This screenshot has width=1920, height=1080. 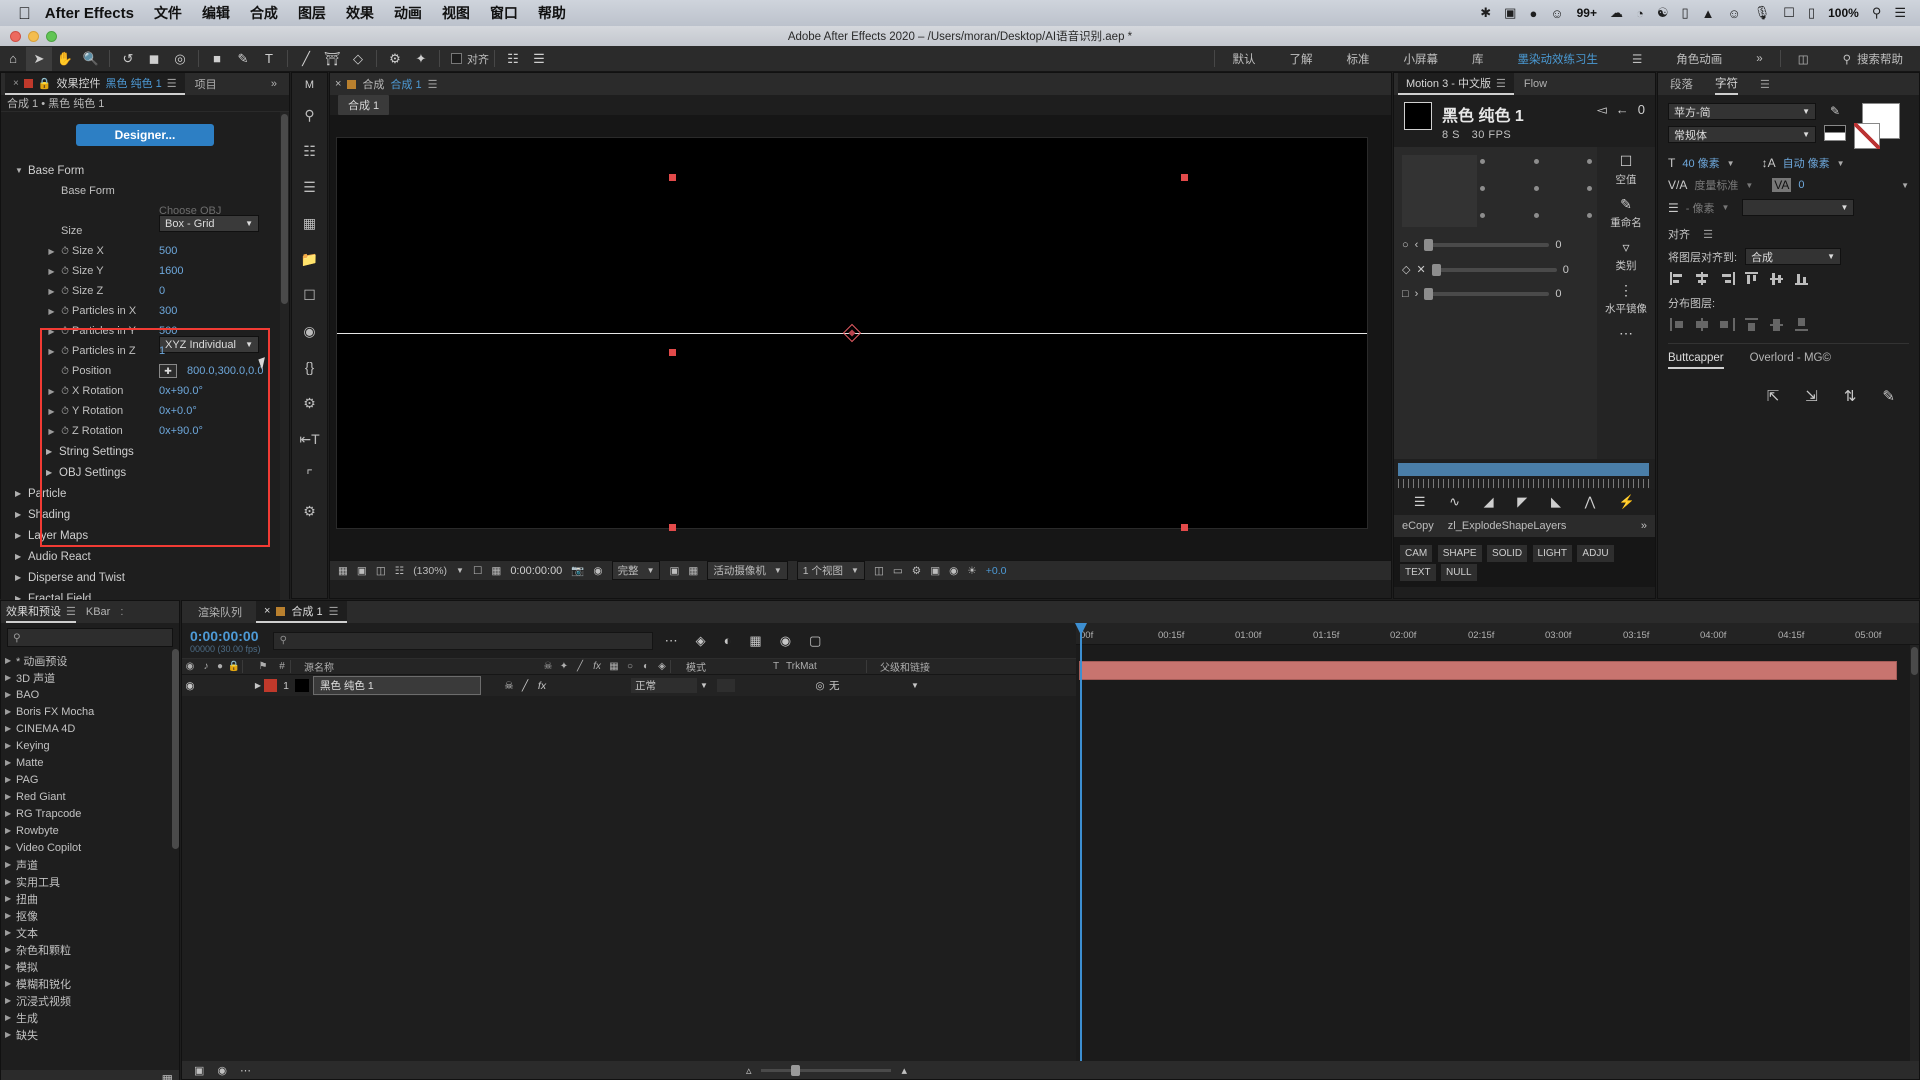 I want to click on path-import-icon: ⇲, so click(x=1811, y=396).